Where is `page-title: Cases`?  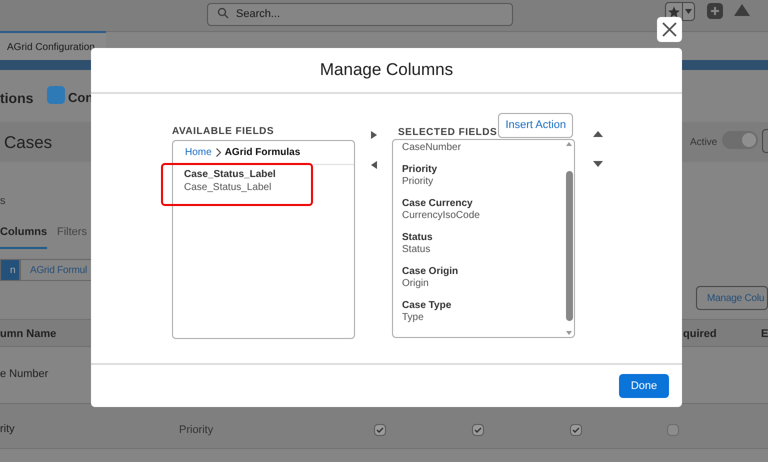 page-title: Cases is located at coordinates (28, 143).